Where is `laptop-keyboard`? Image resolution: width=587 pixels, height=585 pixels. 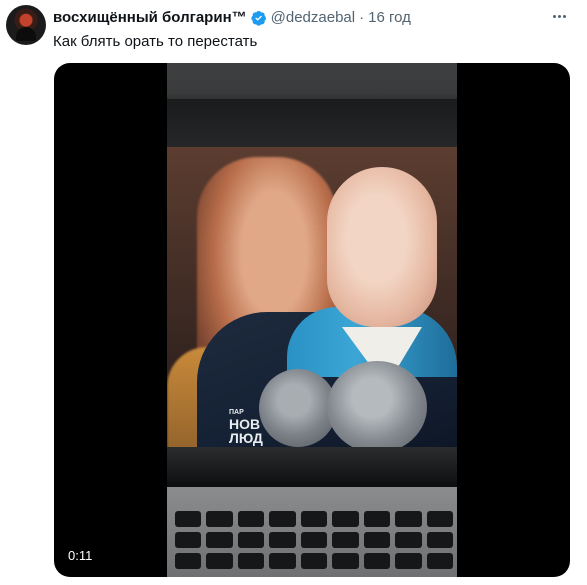
laptop-keyboard is located at coordinates (314, 544).